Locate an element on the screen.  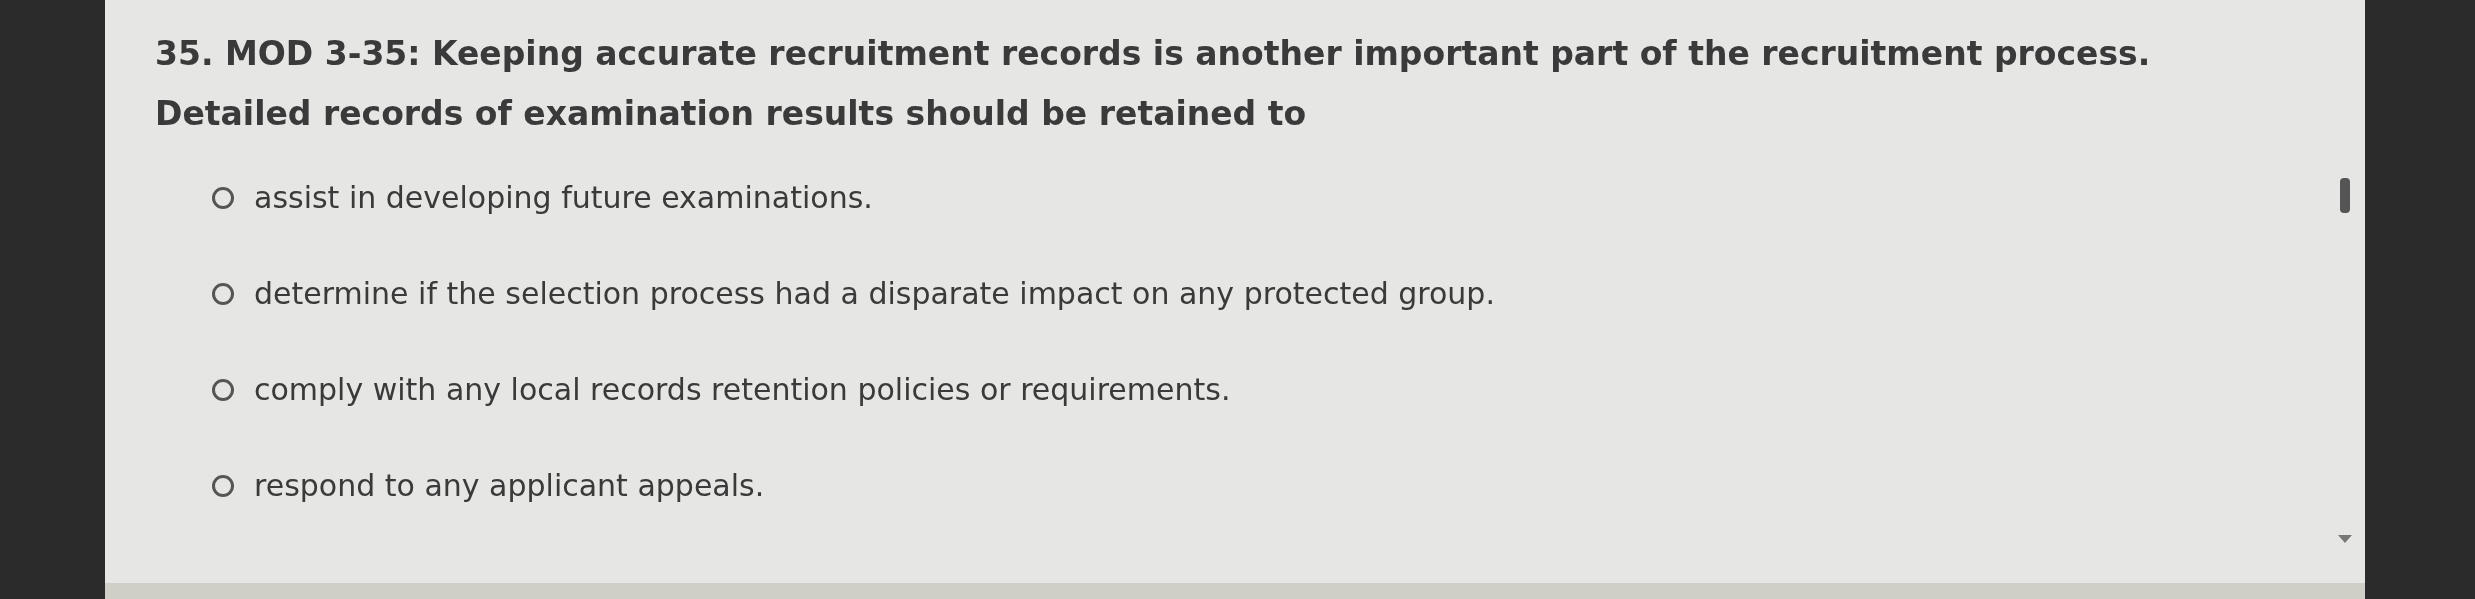
scrollbar-thumb is located at coordinates (2345, 195).